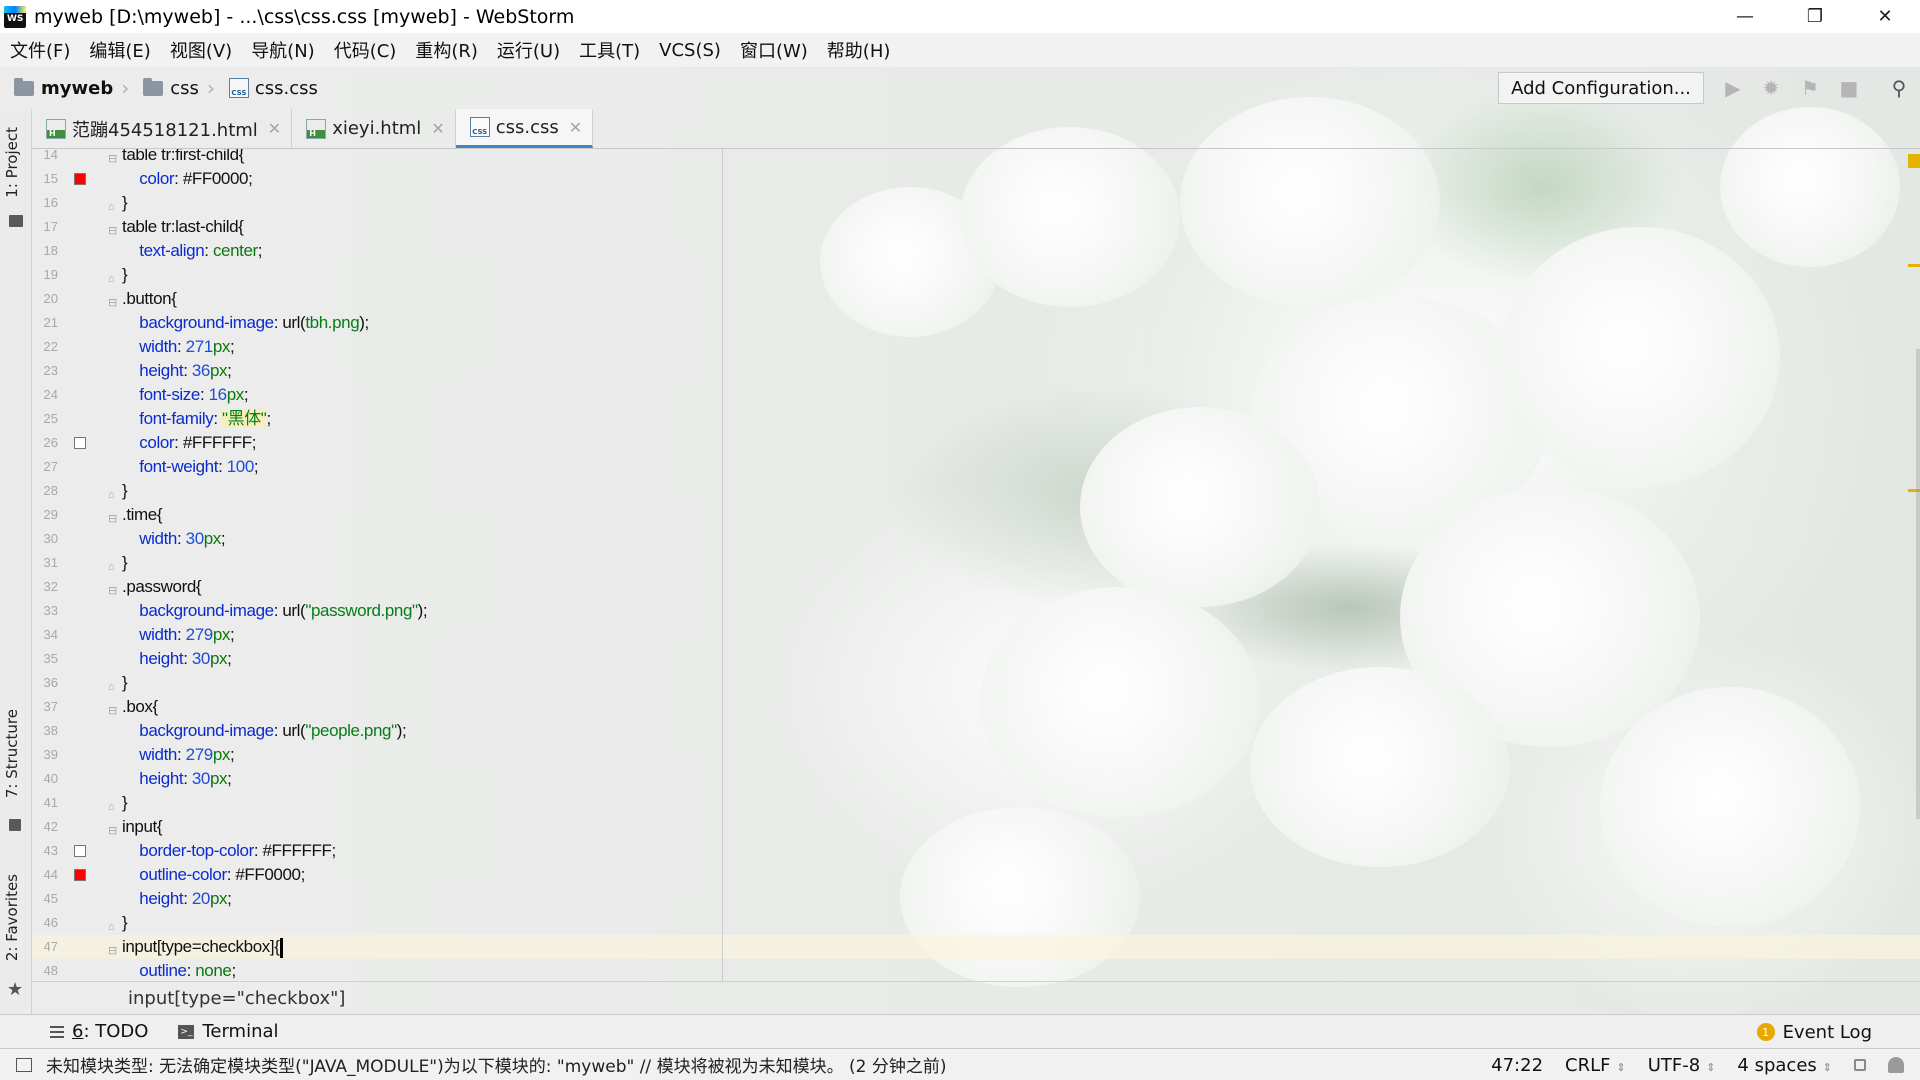  What do you see at coordinates (377, 707) in the screenshot?
I see `code-line: 37 ⊟ .box{` at bounding box center [377, 707].